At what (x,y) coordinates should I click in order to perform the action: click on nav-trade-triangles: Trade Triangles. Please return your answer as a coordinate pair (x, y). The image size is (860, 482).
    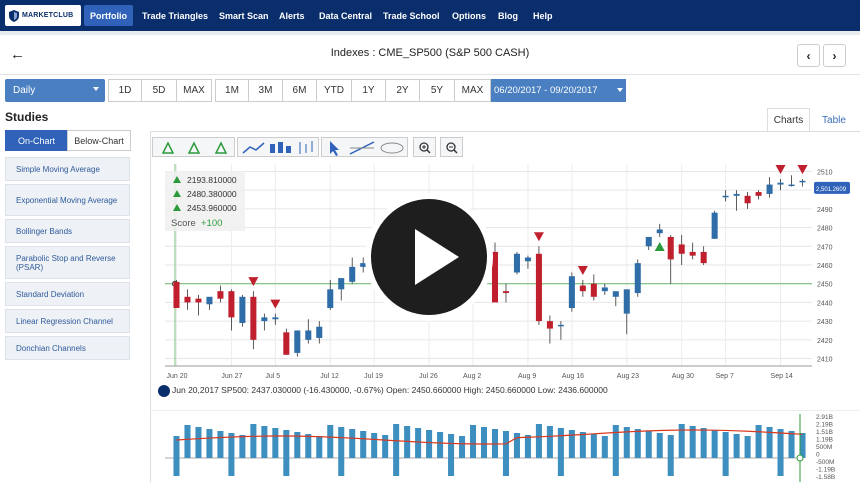
    Looking at the image, I should click on (175, 15).